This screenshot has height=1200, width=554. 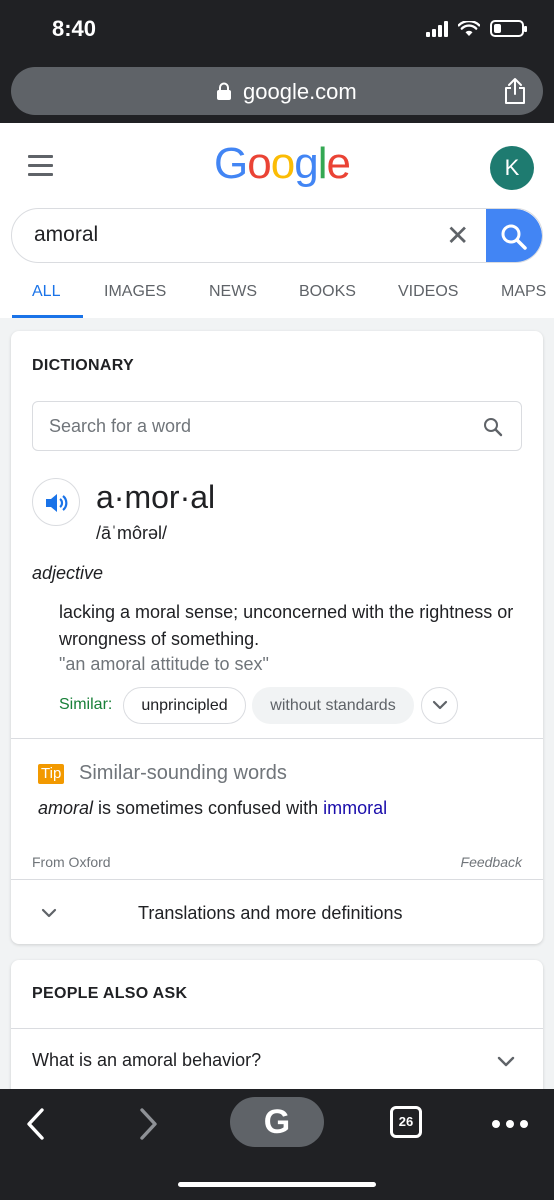 I want to click on expand-similar-button, so click(x=439, y=705).